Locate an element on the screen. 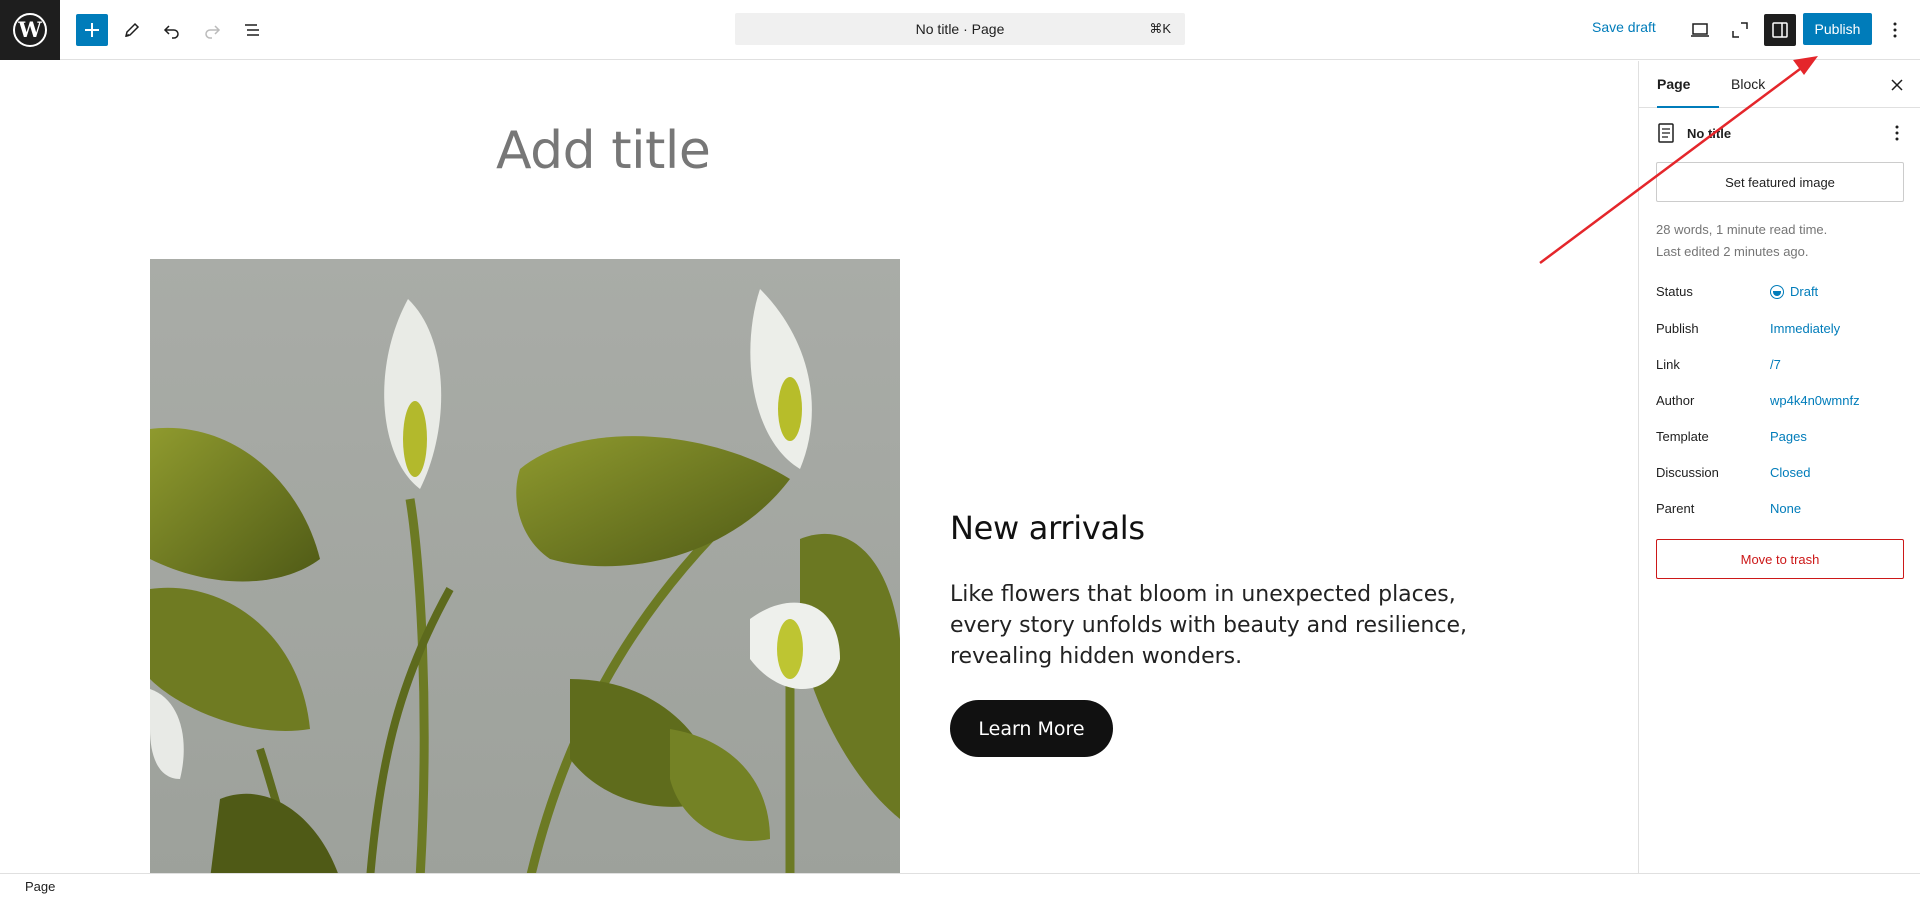  draft-status-icon is located at coordinates (1777, 291).